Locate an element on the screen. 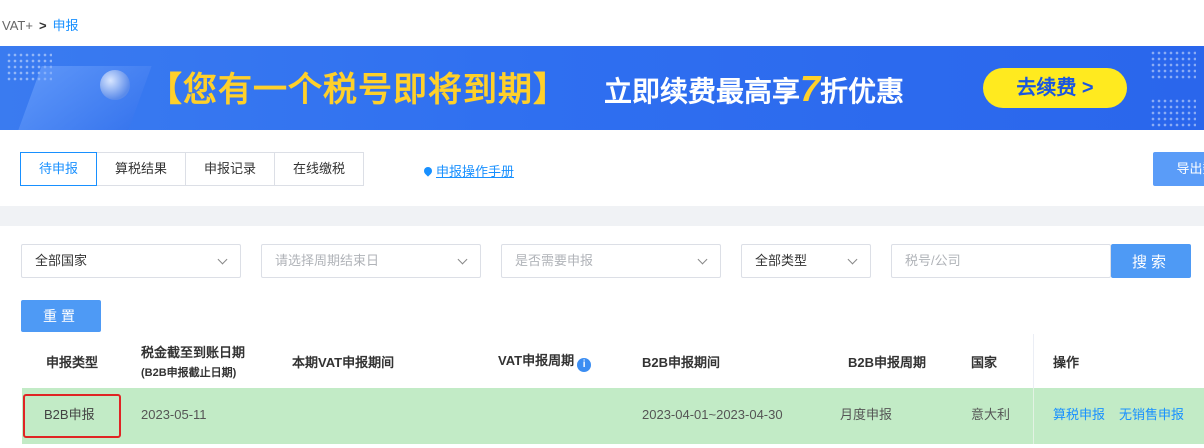 This screenshot has height=448, width=1204. period-end-select: 请选择周期结束日 is located at coordinates (371, 261).